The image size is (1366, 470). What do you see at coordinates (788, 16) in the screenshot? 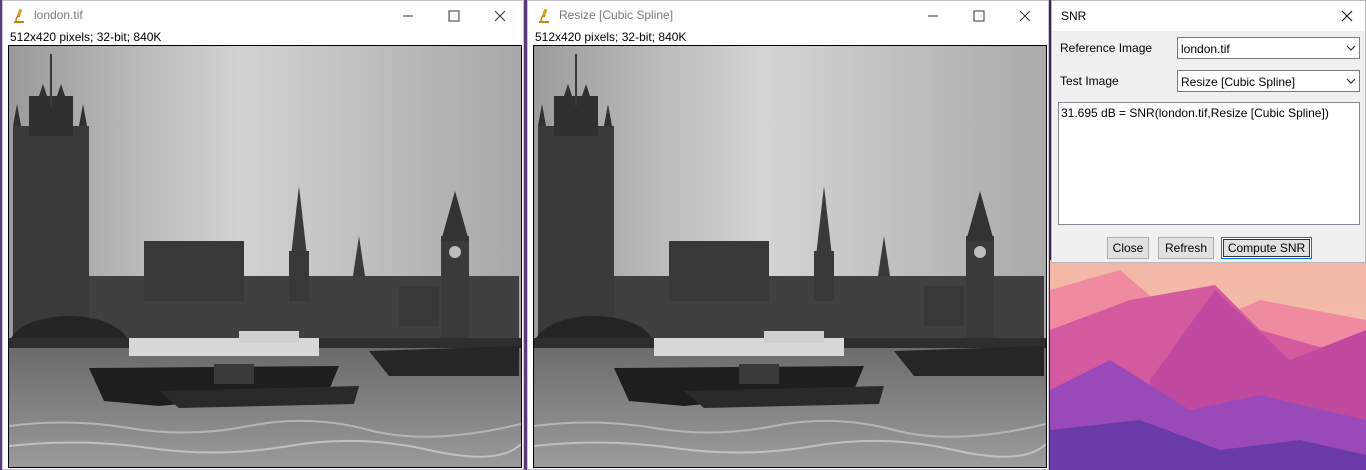
I see `title-bar: Resize [Cubic Spline]` at bounding box center [788, 16].